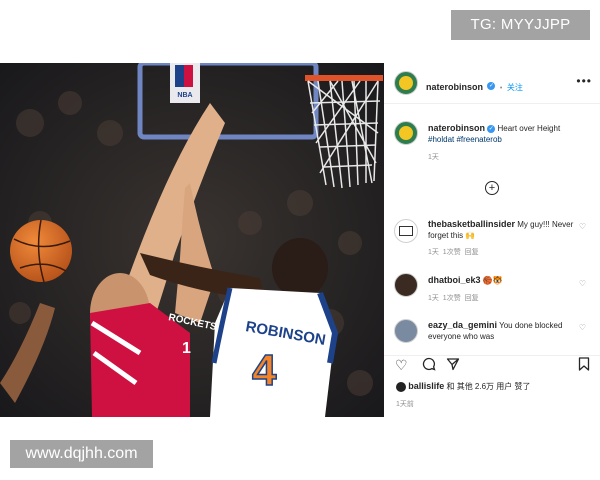 The height and width of the screenshot is (480, 600). Describe the element at coordinates (264, 370) in the screenshot. I see `knicks-jersey-number: 4` at that location.